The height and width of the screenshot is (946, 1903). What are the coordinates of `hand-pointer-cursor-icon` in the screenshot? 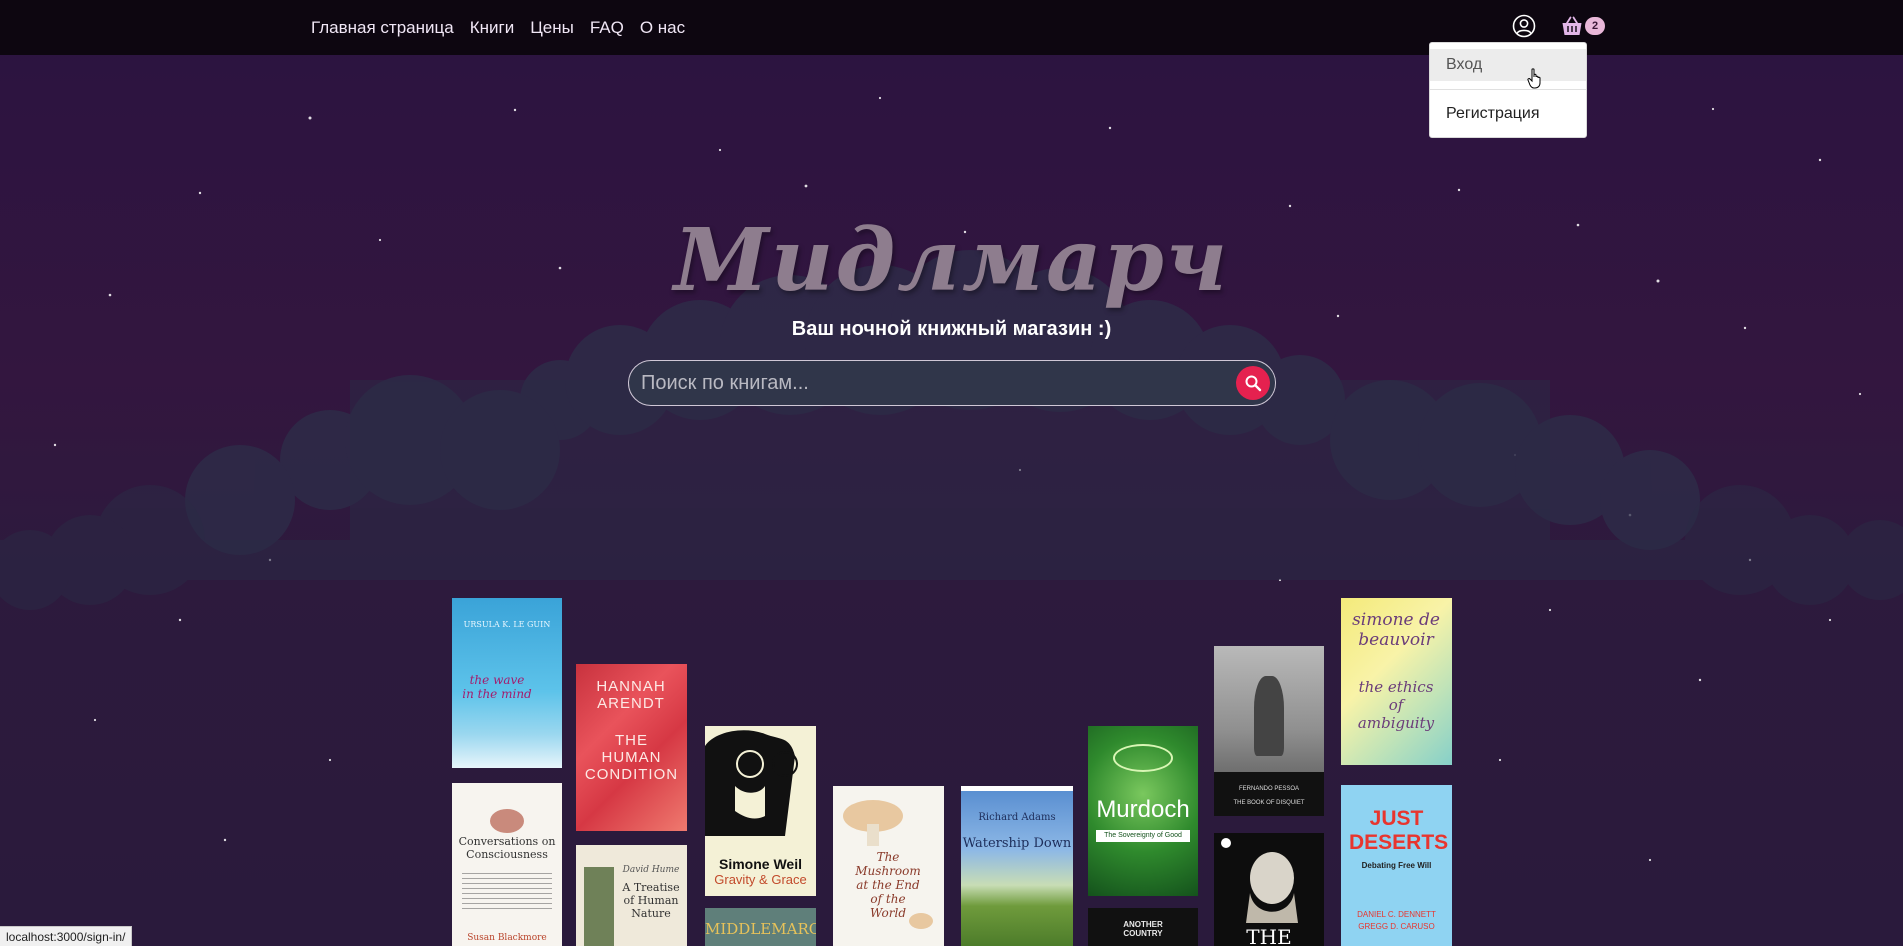 It's located at (1534, 78).